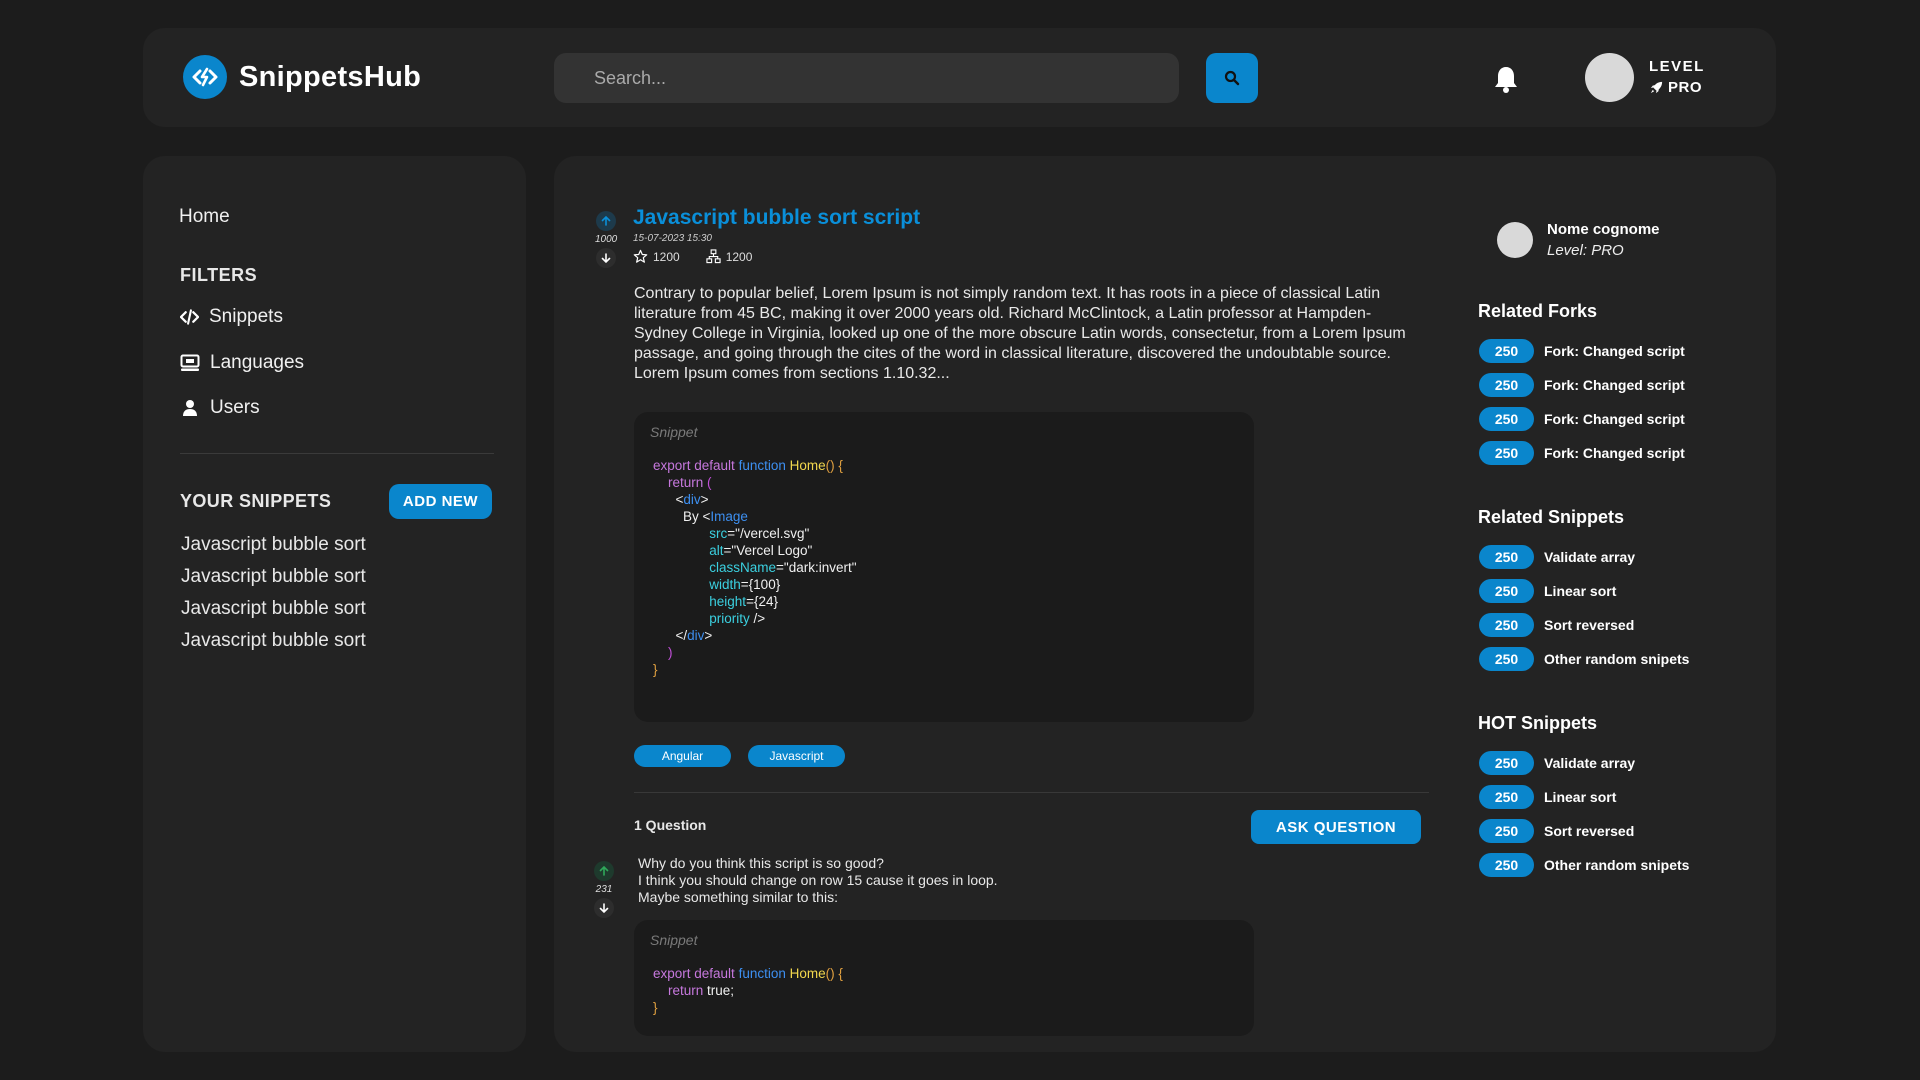 The width and height of the screenshot is (1920, 1080). Describe the element at coordinates (440, 501) in the screenshot. I see `add-new-button: ADD NEW` at that location.